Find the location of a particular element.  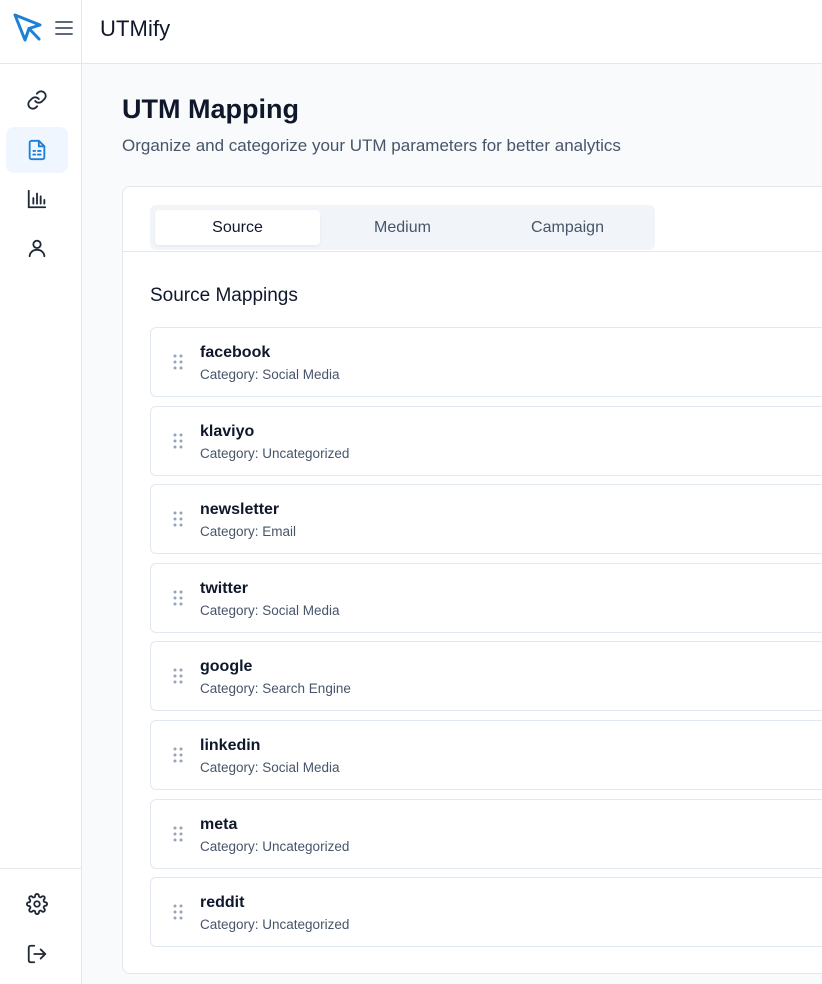

mapping-row: twitter Category: Social Media is located at coordinates (486, 598).